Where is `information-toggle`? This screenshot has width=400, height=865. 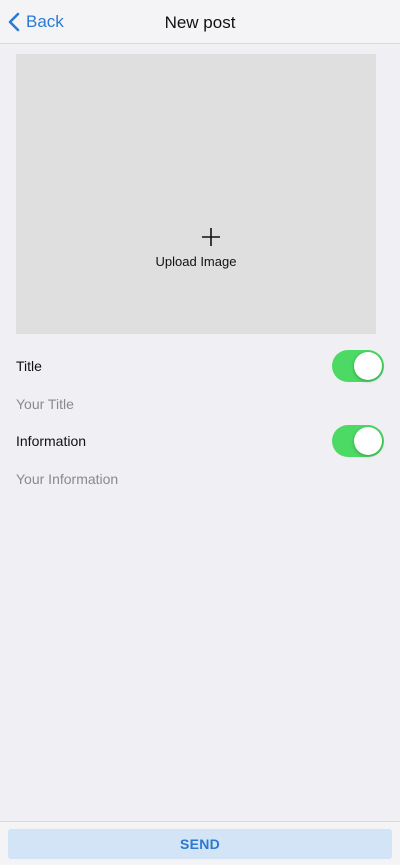
information-toggle is located at coordinates (358, 441).